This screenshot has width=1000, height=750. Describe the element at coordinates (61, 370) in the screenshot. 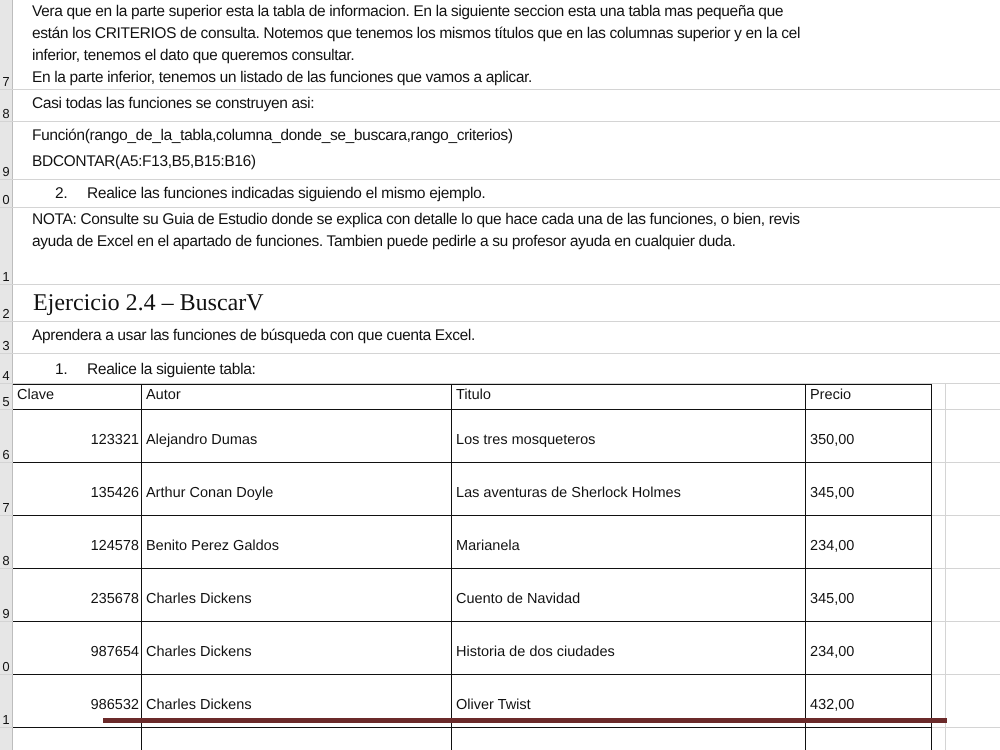

I see `list-number: 1.` at that location.